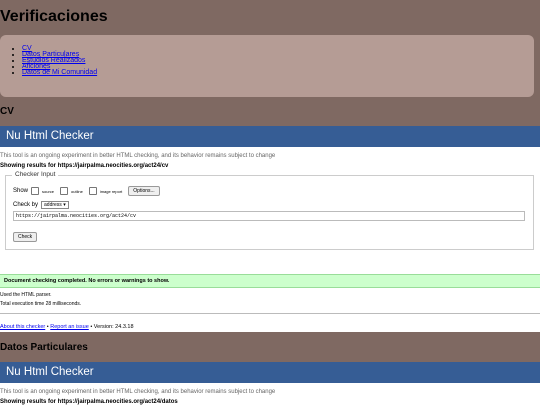  What do you see at coordinates (270, 372) in the screenshot?
I see `checker-header-2: Nu Html Checker` at bounding box center [270, 372].